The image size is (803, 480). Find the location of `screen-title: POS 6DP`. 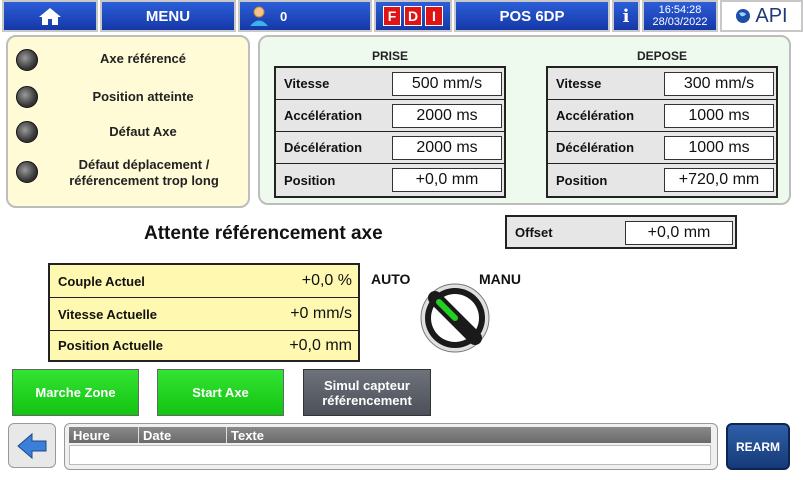

screen-title: POS 6DP is located at coordinates (532, 16).